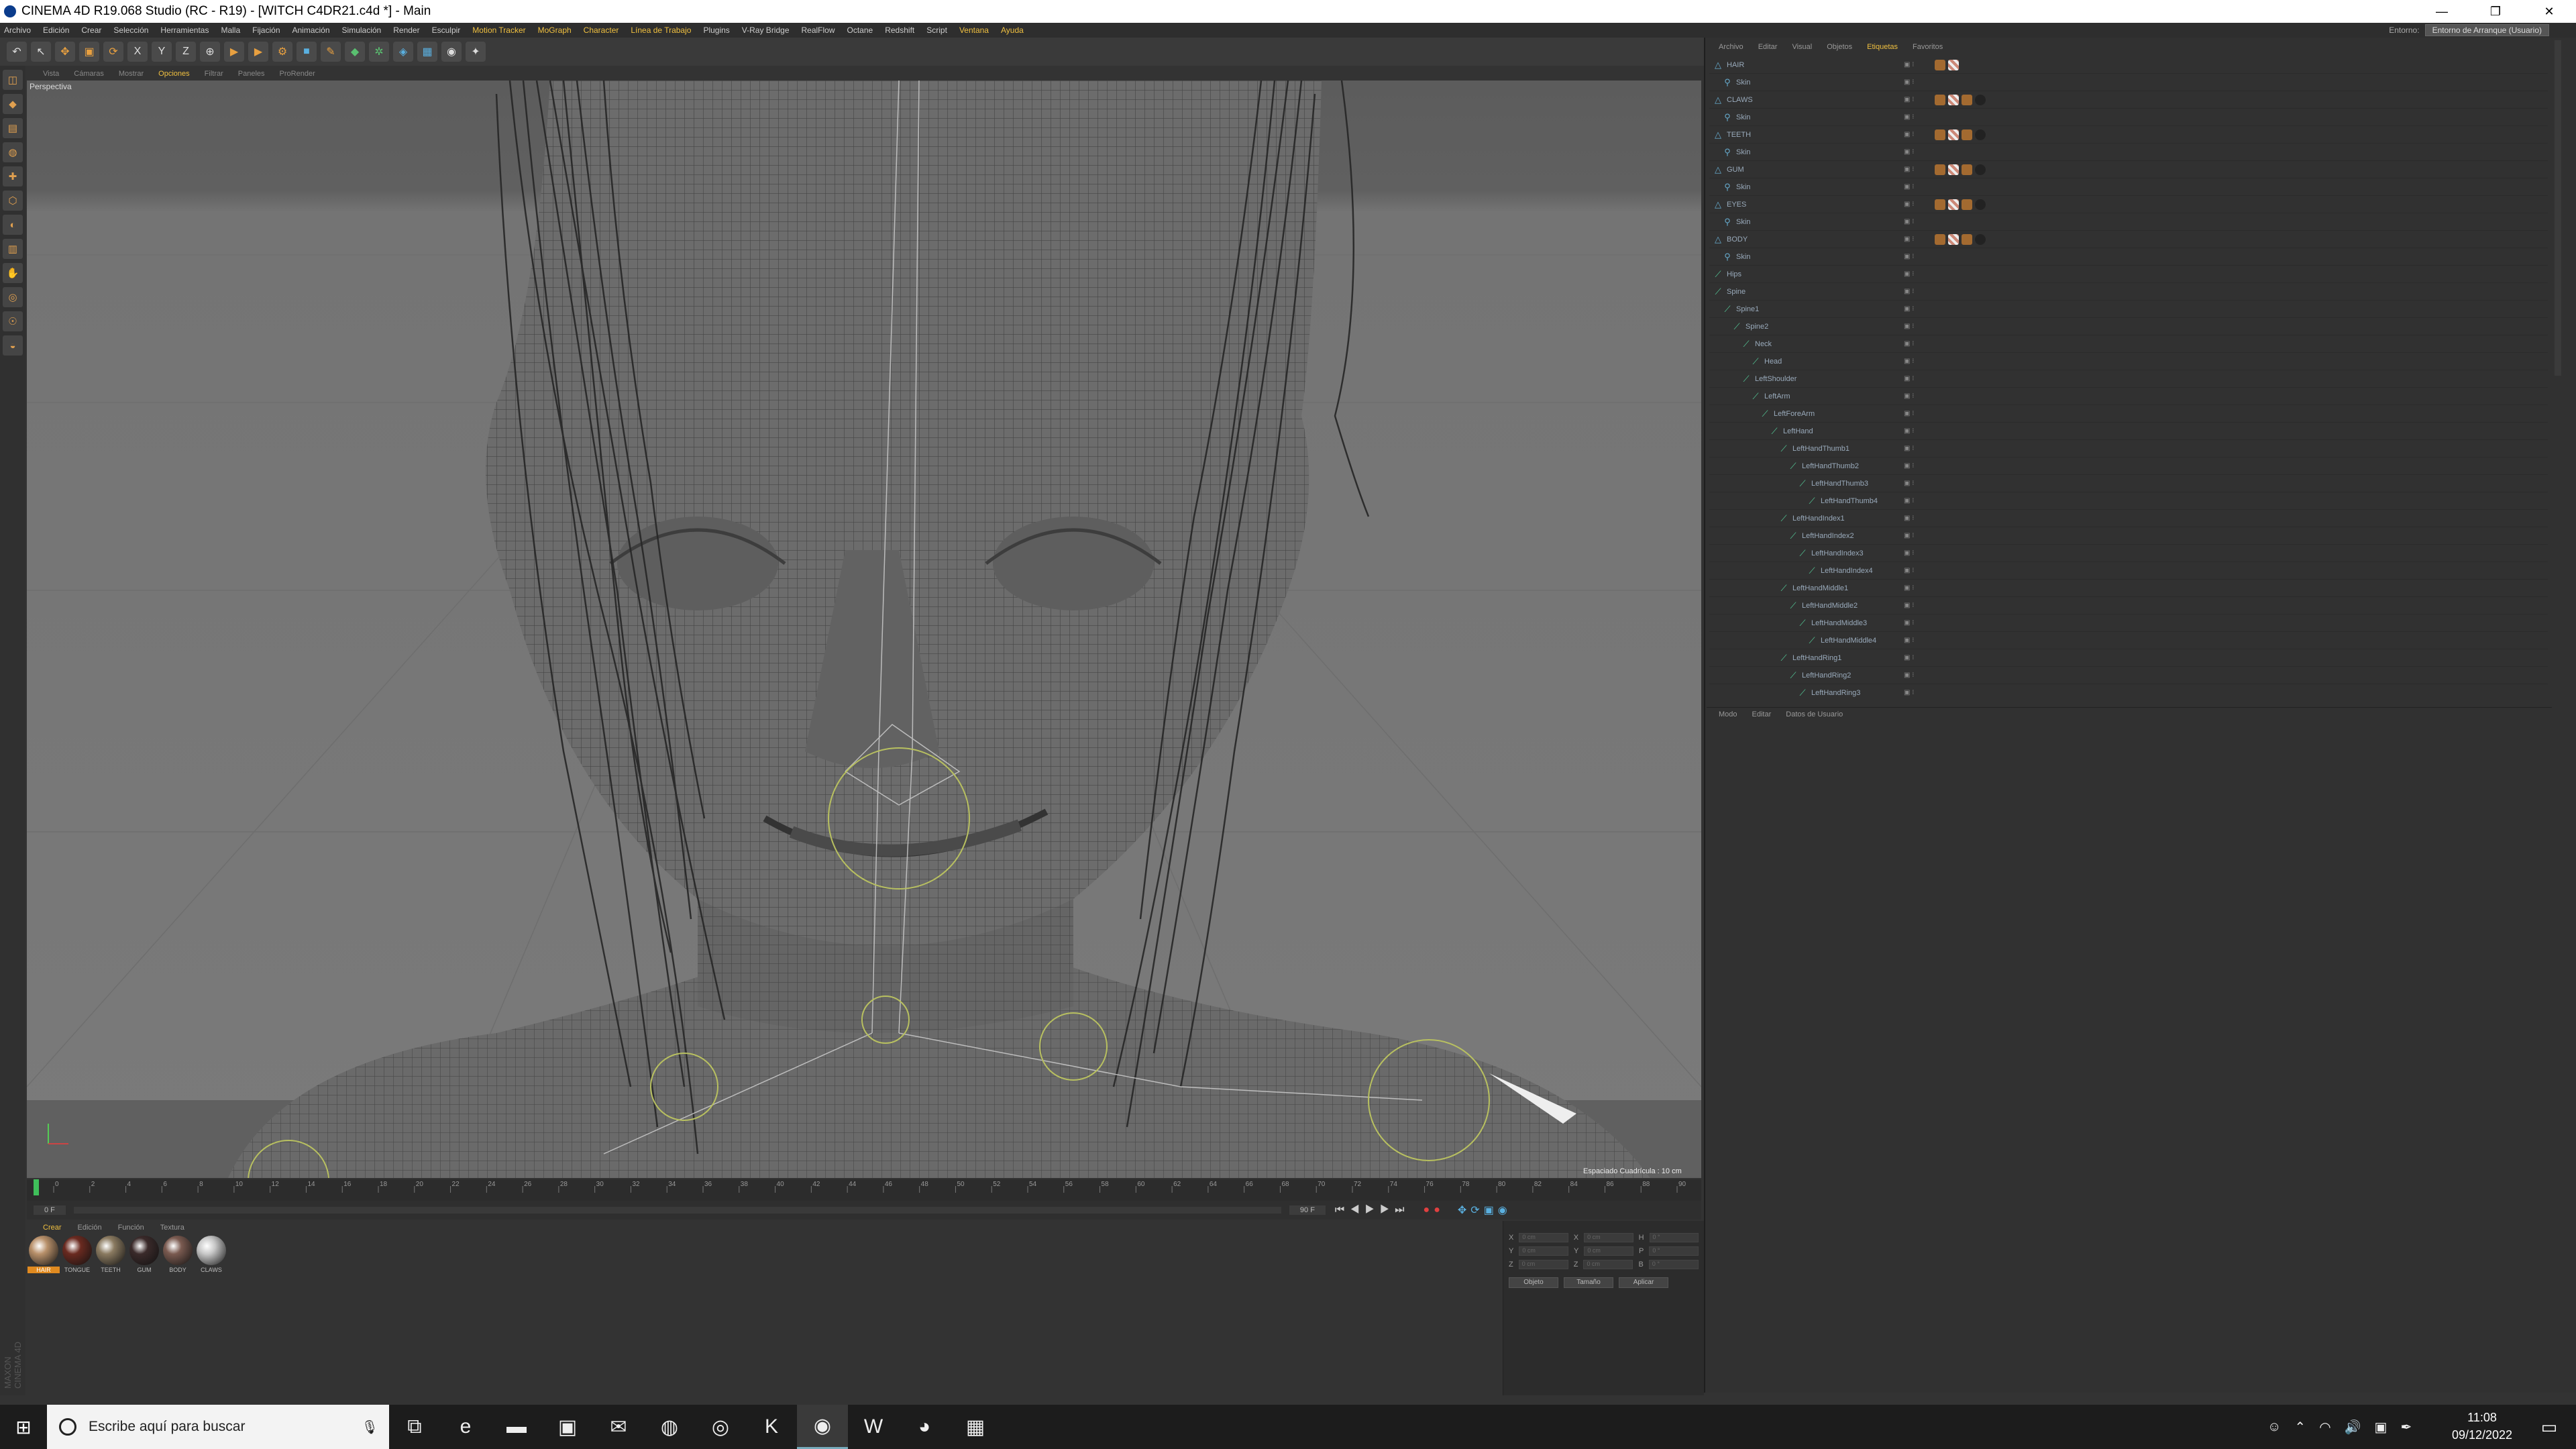 The image size is (2576, 1449). Describe the element at coordinates (669, 1427) in the screenshot. I see `firefox-icon: ◍` at that location.